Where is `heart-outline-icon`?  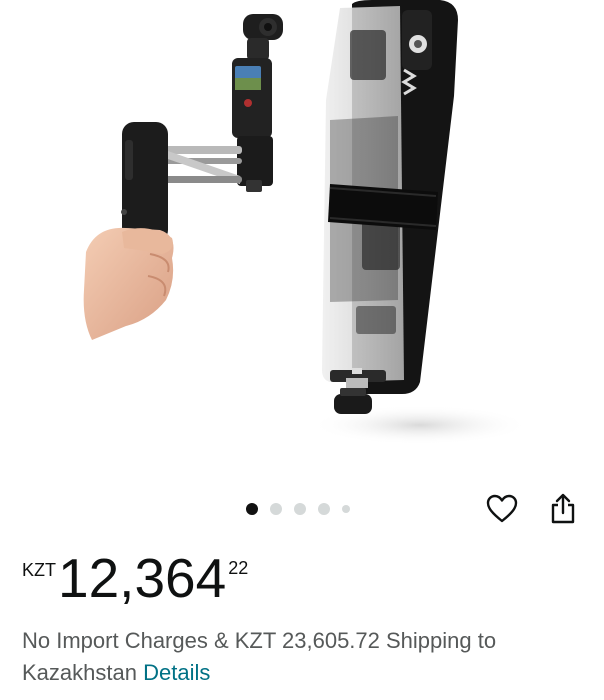 heart-outline-icon is located at coordinates (502, 511).